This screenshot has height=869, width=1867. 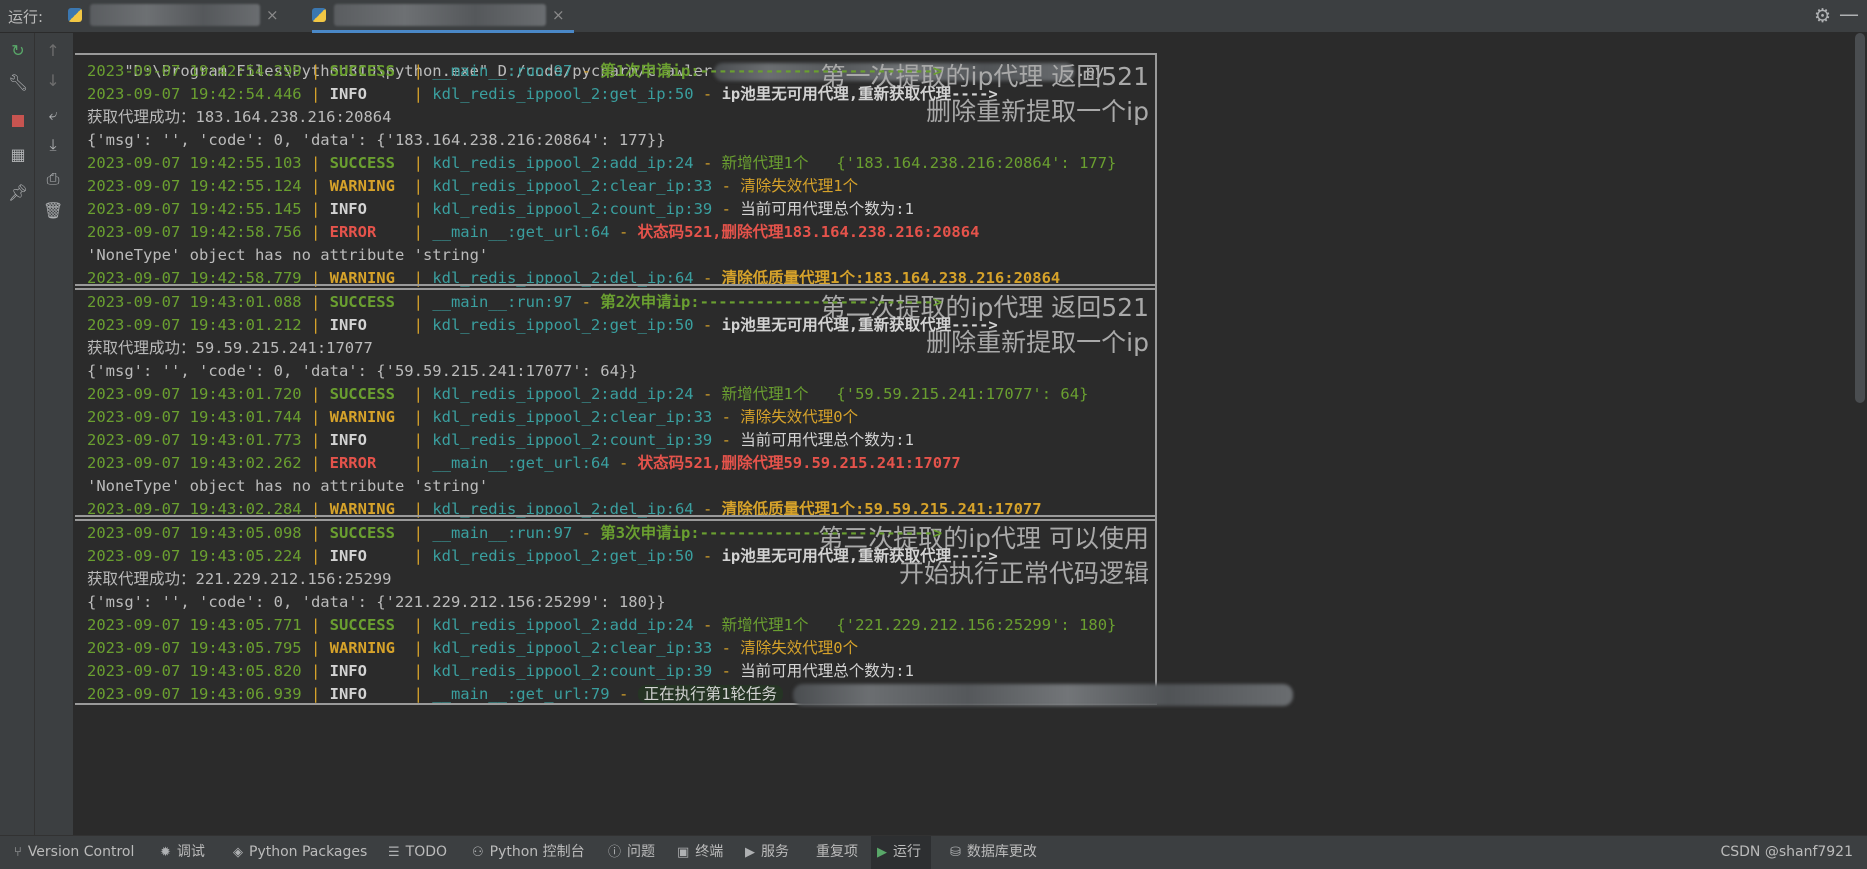 What do you see at coordinates (177, 15) in the screenshot?
I see `run-tab-1: ×` at bounding box center [177, 15].